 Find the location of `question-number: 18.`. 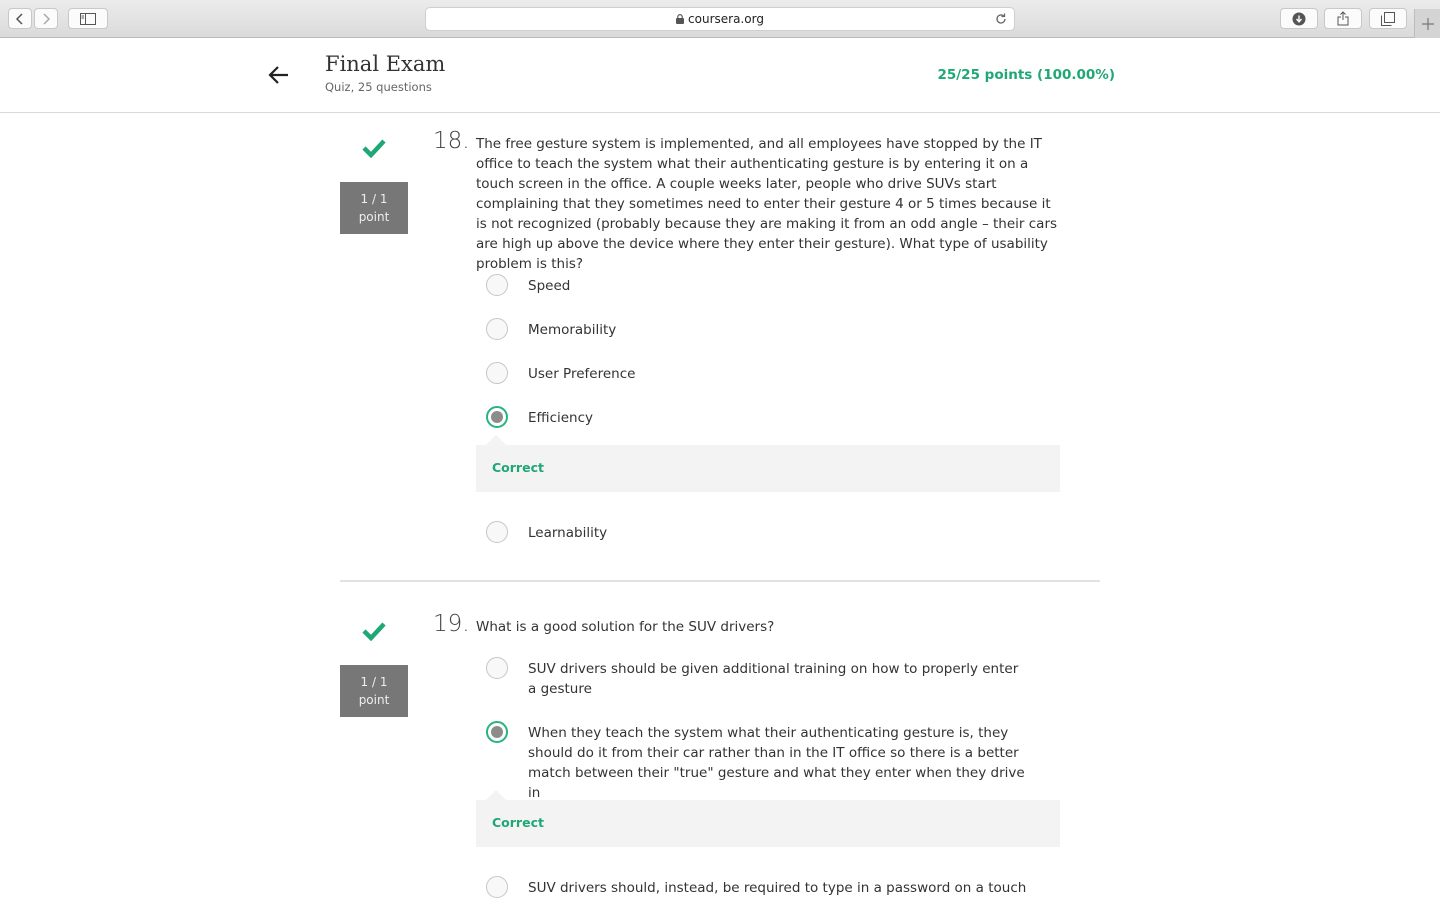

question-number: 18. is located at coordinates (451, 141).